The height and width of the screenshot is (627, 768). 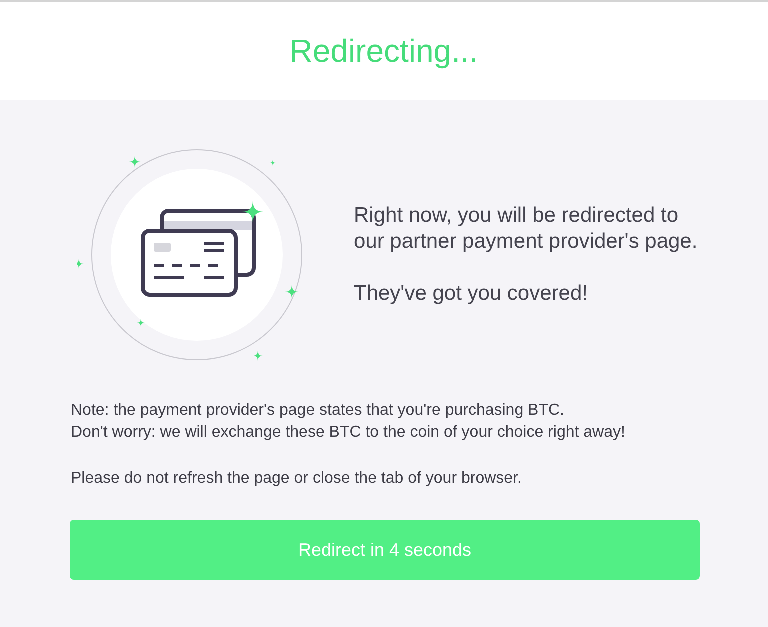 What do you see at coordinates (385, 550) in the screenshot?
I see `redirect-button: Redirect in 4 seconds` at bounding box center [385, 550].